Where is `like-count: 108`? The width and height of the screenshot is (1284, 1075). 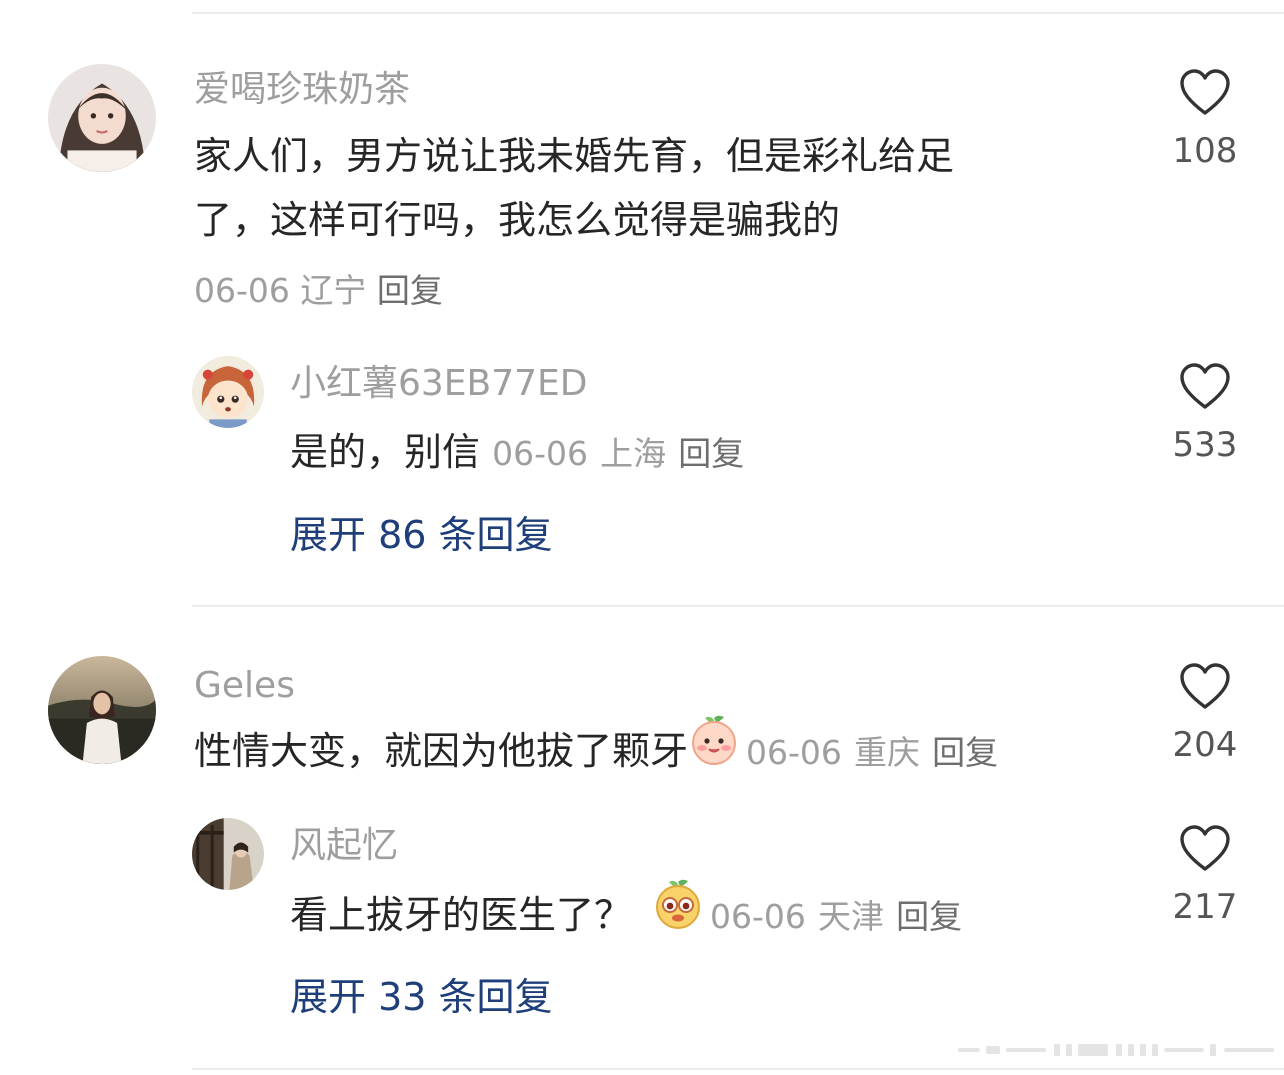
like-count: 108 is located at coordinates (1205, 151).